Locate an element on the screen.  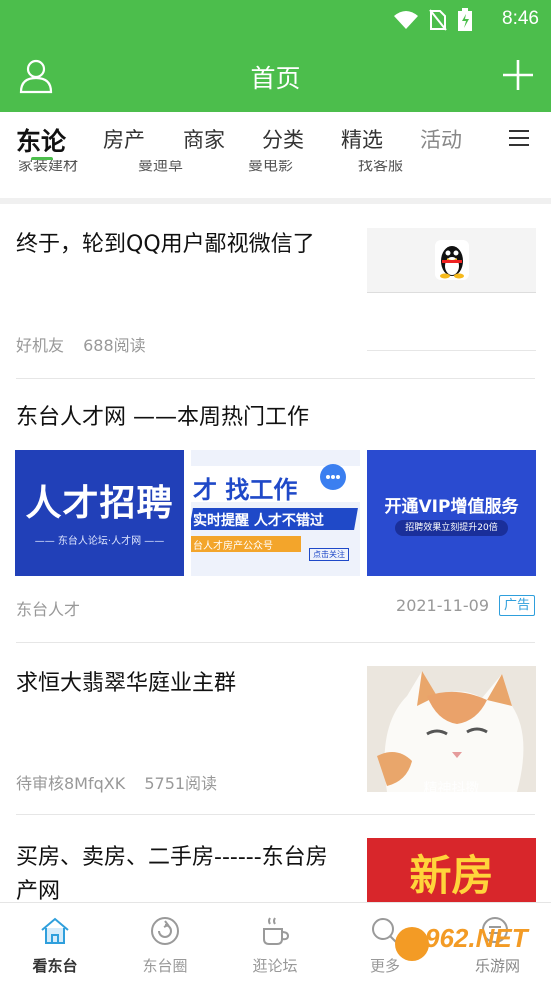
ad-image-subtext: —— 东台人论坛·人才网 —— is located at coordinates (99, 541).